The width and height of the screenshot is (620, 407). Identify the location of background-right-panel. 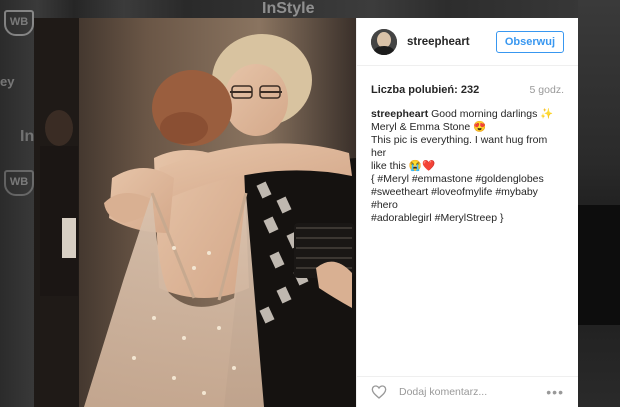
(599, 203).